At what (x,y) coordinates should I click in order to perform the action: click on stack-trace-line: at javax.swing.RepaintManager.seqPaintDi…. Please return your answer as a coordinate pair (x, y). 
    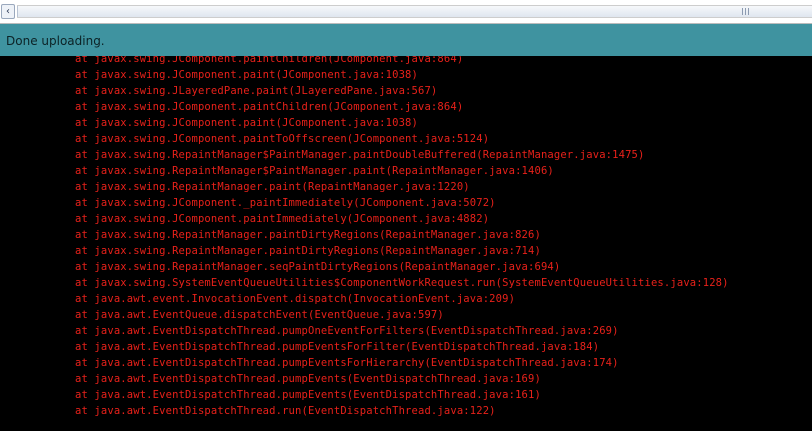
    Looking at the image, I should click on (318, 267).